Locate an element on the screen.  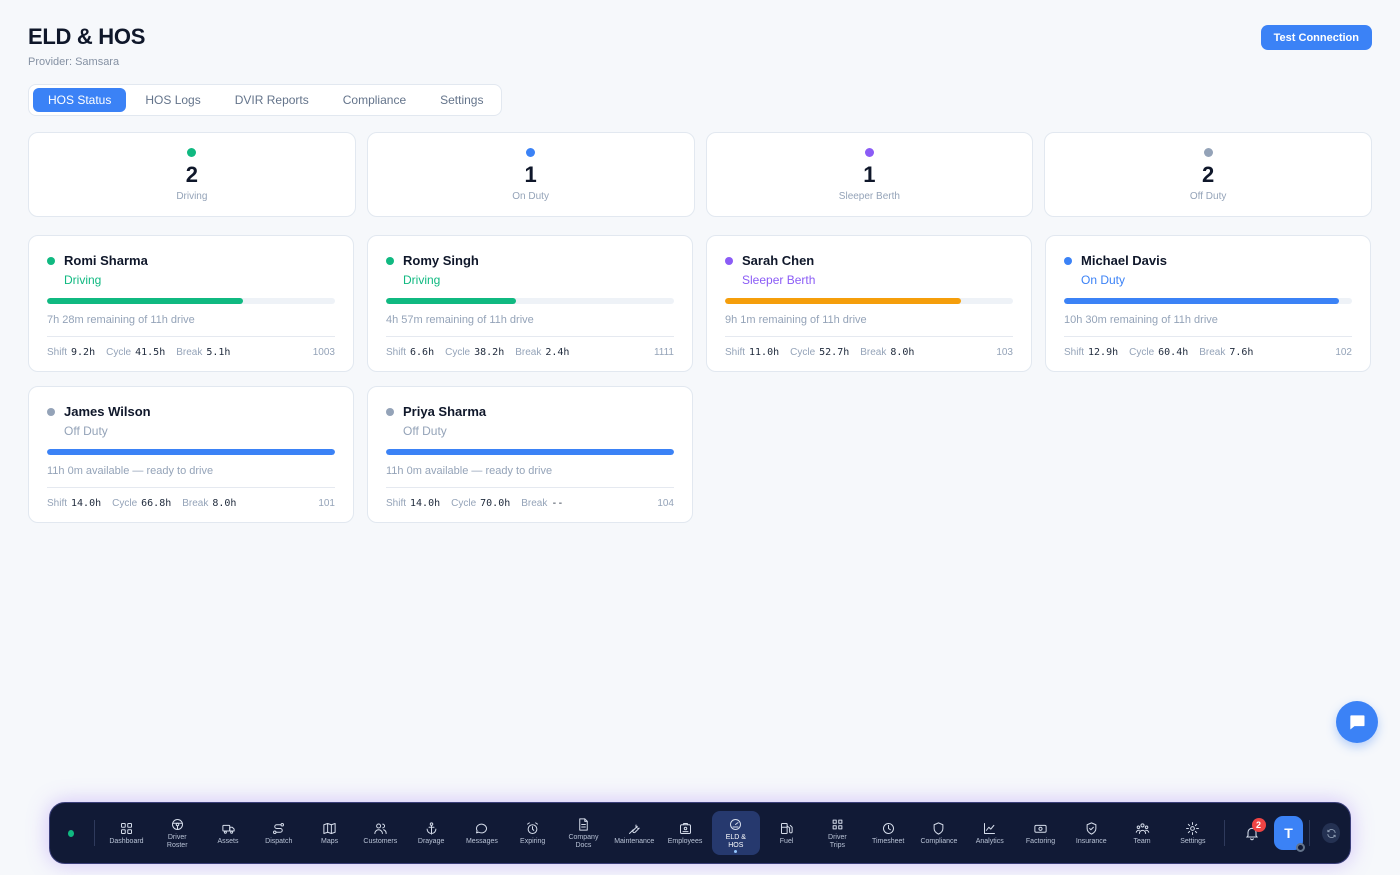
break-metric: Break 8.0h is located at coordinates (209, 503).